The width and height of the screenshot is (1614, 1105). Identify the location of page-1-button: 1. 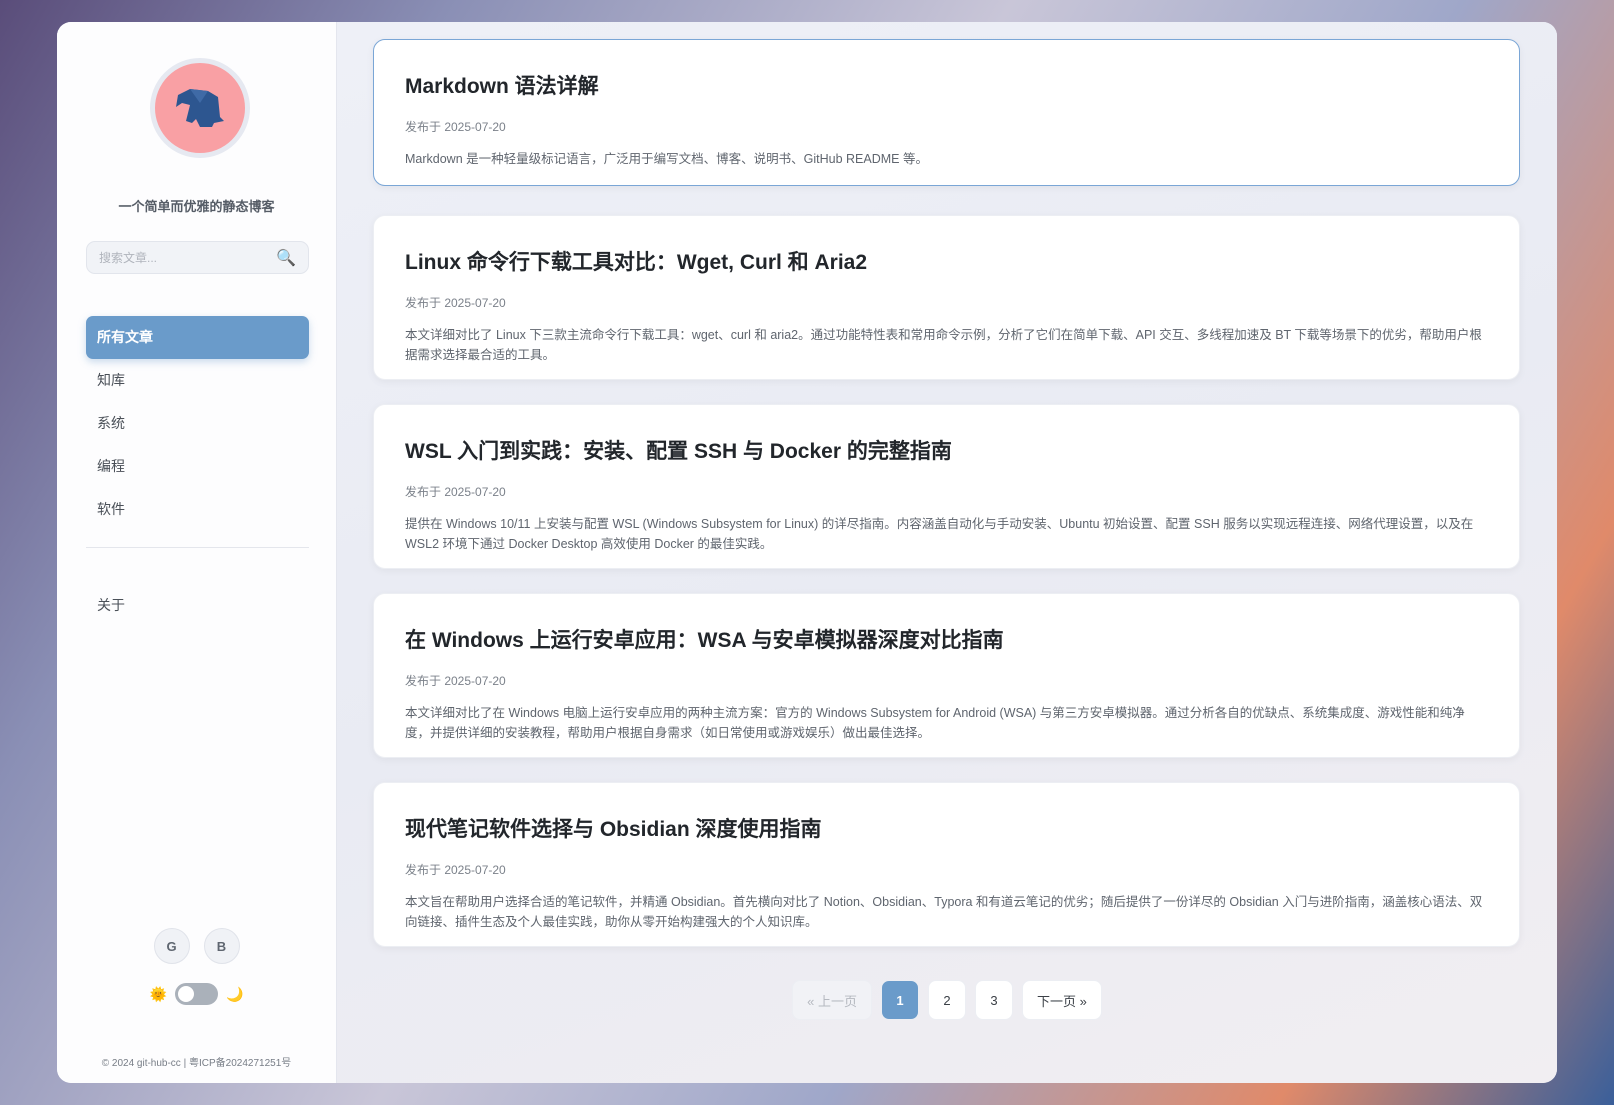
(900, 1000).